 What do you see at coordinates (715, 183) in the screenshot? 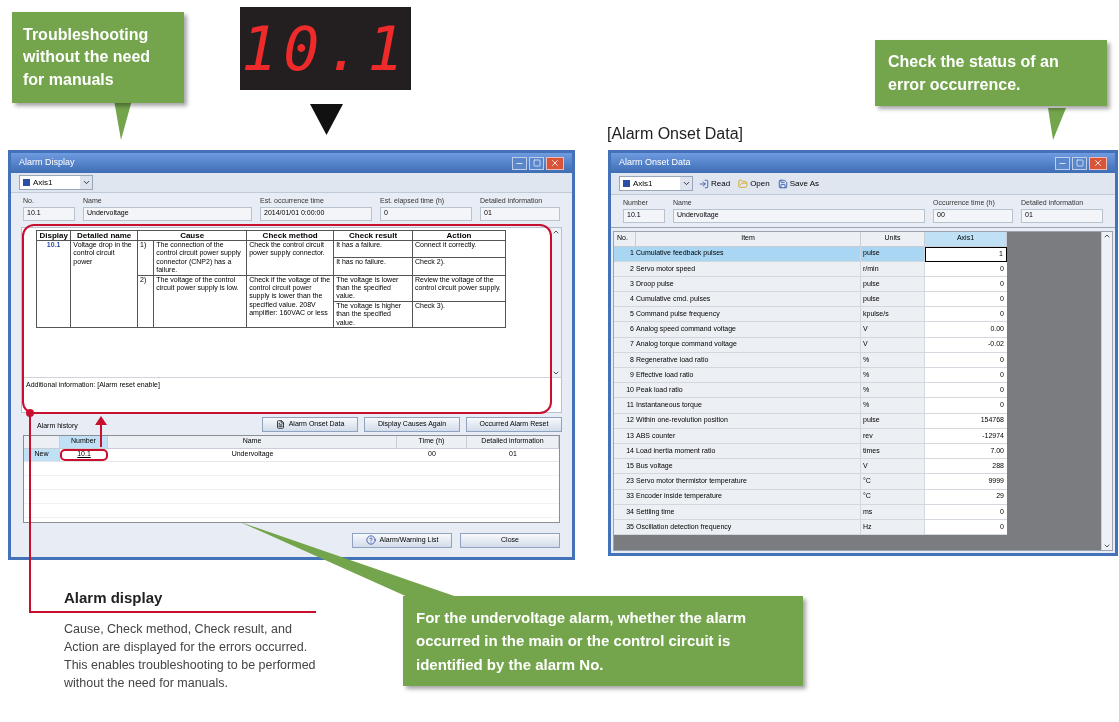
I see `toolbar-button: Read` at bounding box center [715, 183].